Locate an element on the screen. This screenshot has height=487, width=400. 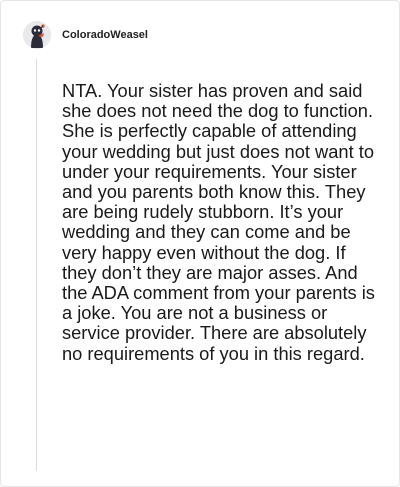
snoo-avatar-icon is located at coordinates (37, 35).